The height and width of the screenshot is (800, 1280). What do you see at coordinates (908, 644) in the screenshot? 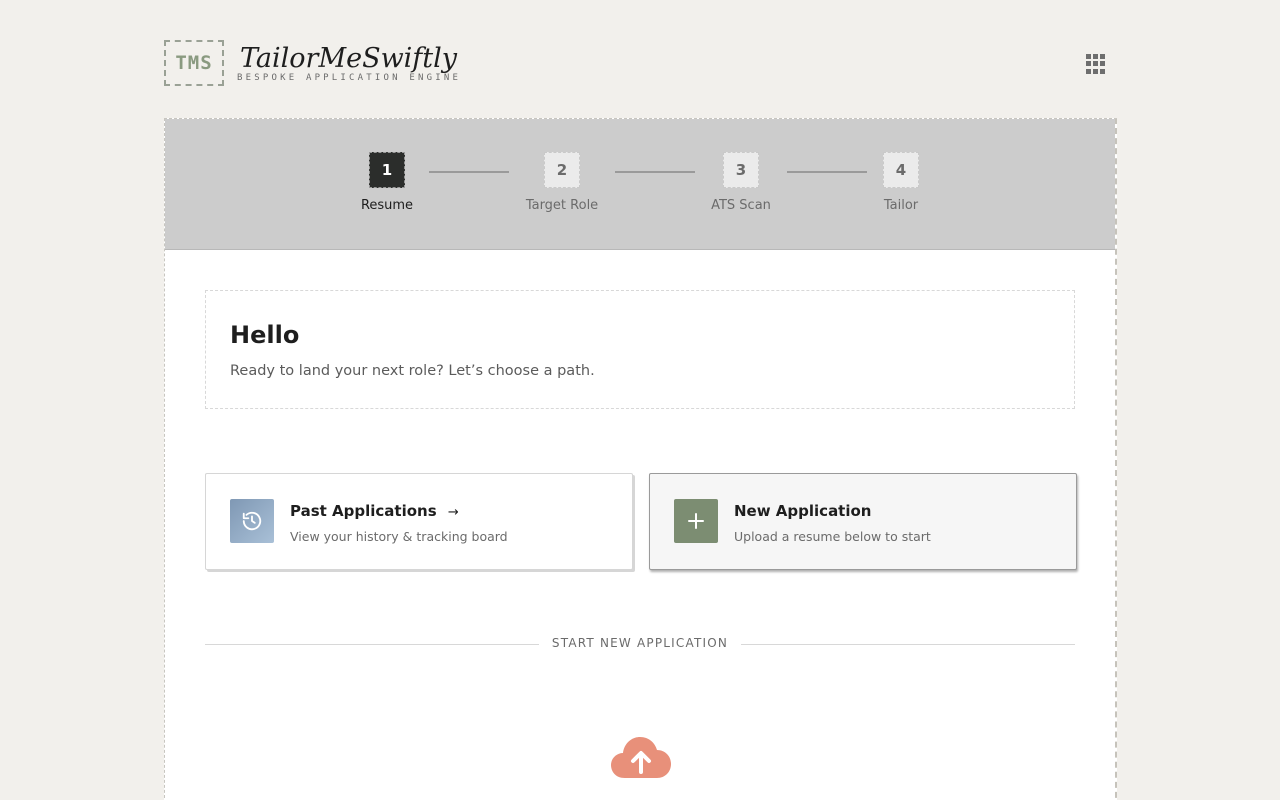
I see `divider-right` at bounding box center [908, 644].